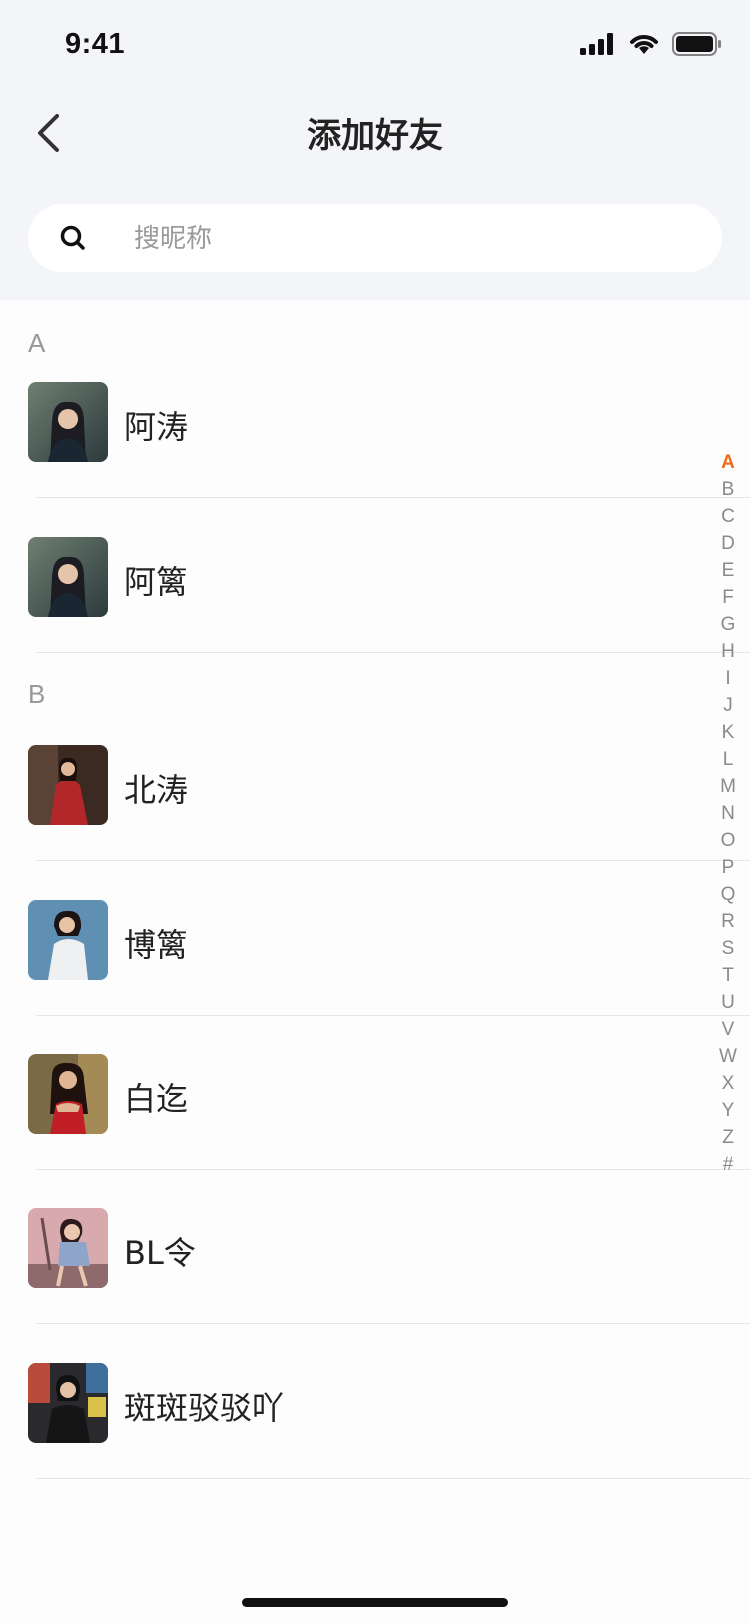  What do you see at coordinates (728, 571) in the screenshot?
I see `index-letter-e: E` at bounding box center [728, 571].